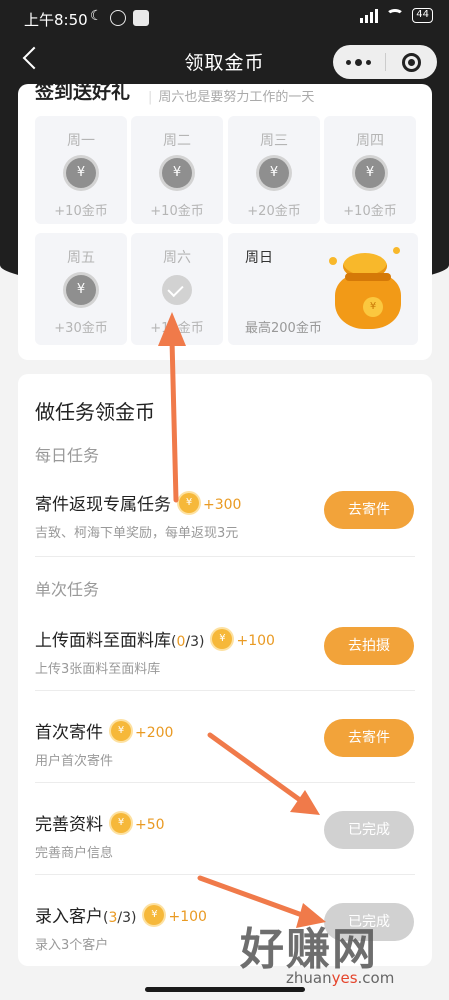 The width and height of the screenshot is (449, 1000). I want to click on day-name: 周六, so click(177, 258).